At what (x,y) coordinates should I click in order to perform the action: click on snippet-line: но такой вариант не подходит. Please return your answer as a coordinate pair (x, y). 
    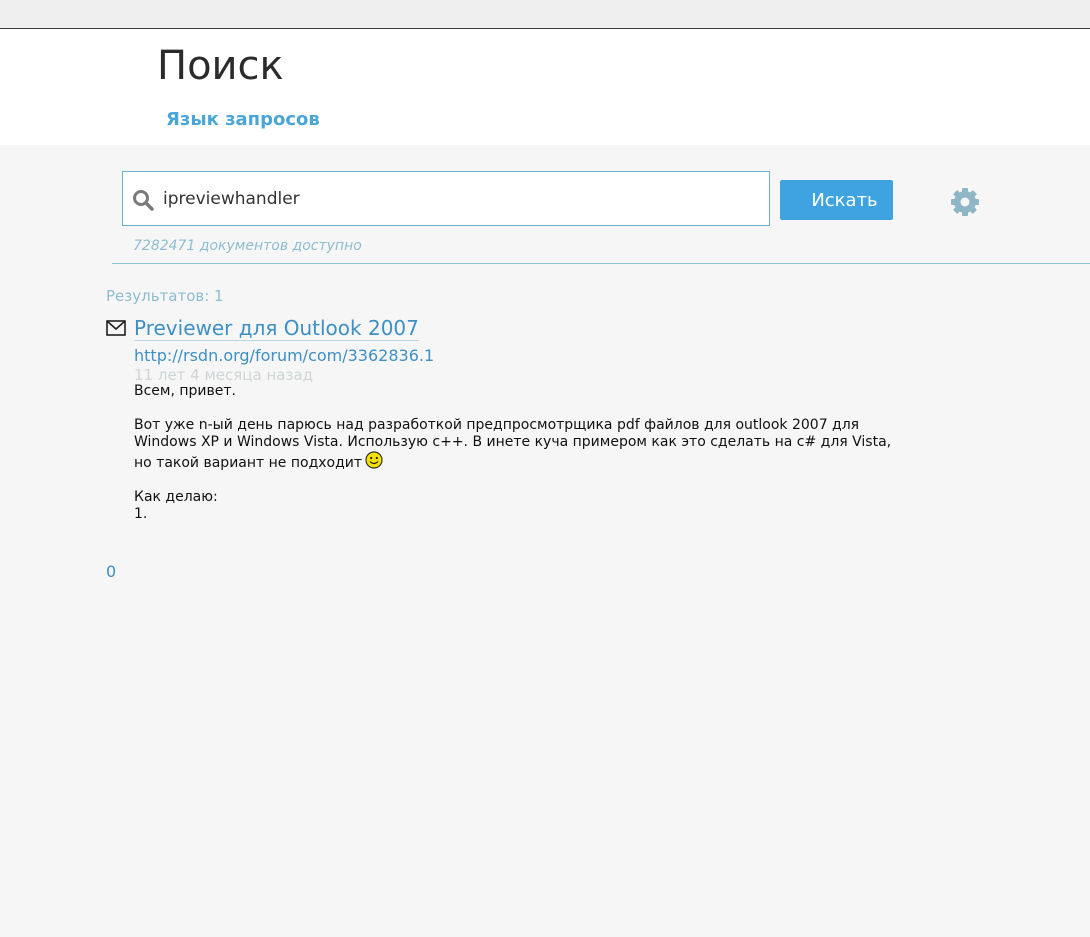
    Looking at the image, I should click on (248, 463).